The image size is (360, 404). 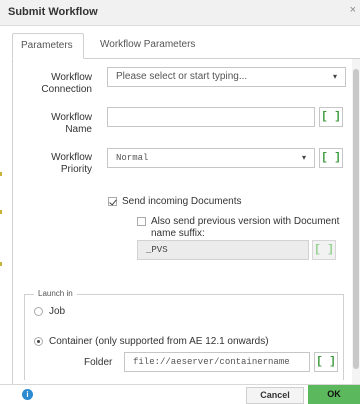 I want to click on workflow-priority-label-line1: Workflow, so click(x=71, y=157).